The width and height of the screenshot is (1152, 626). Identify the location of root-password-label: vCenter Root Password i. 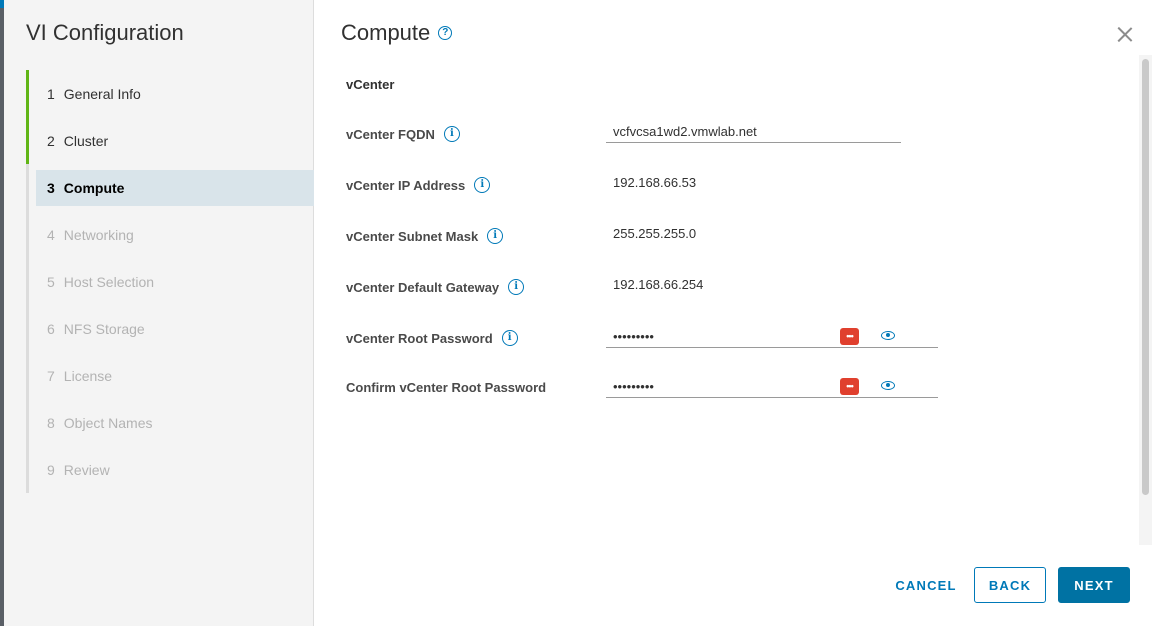
(432, 338).